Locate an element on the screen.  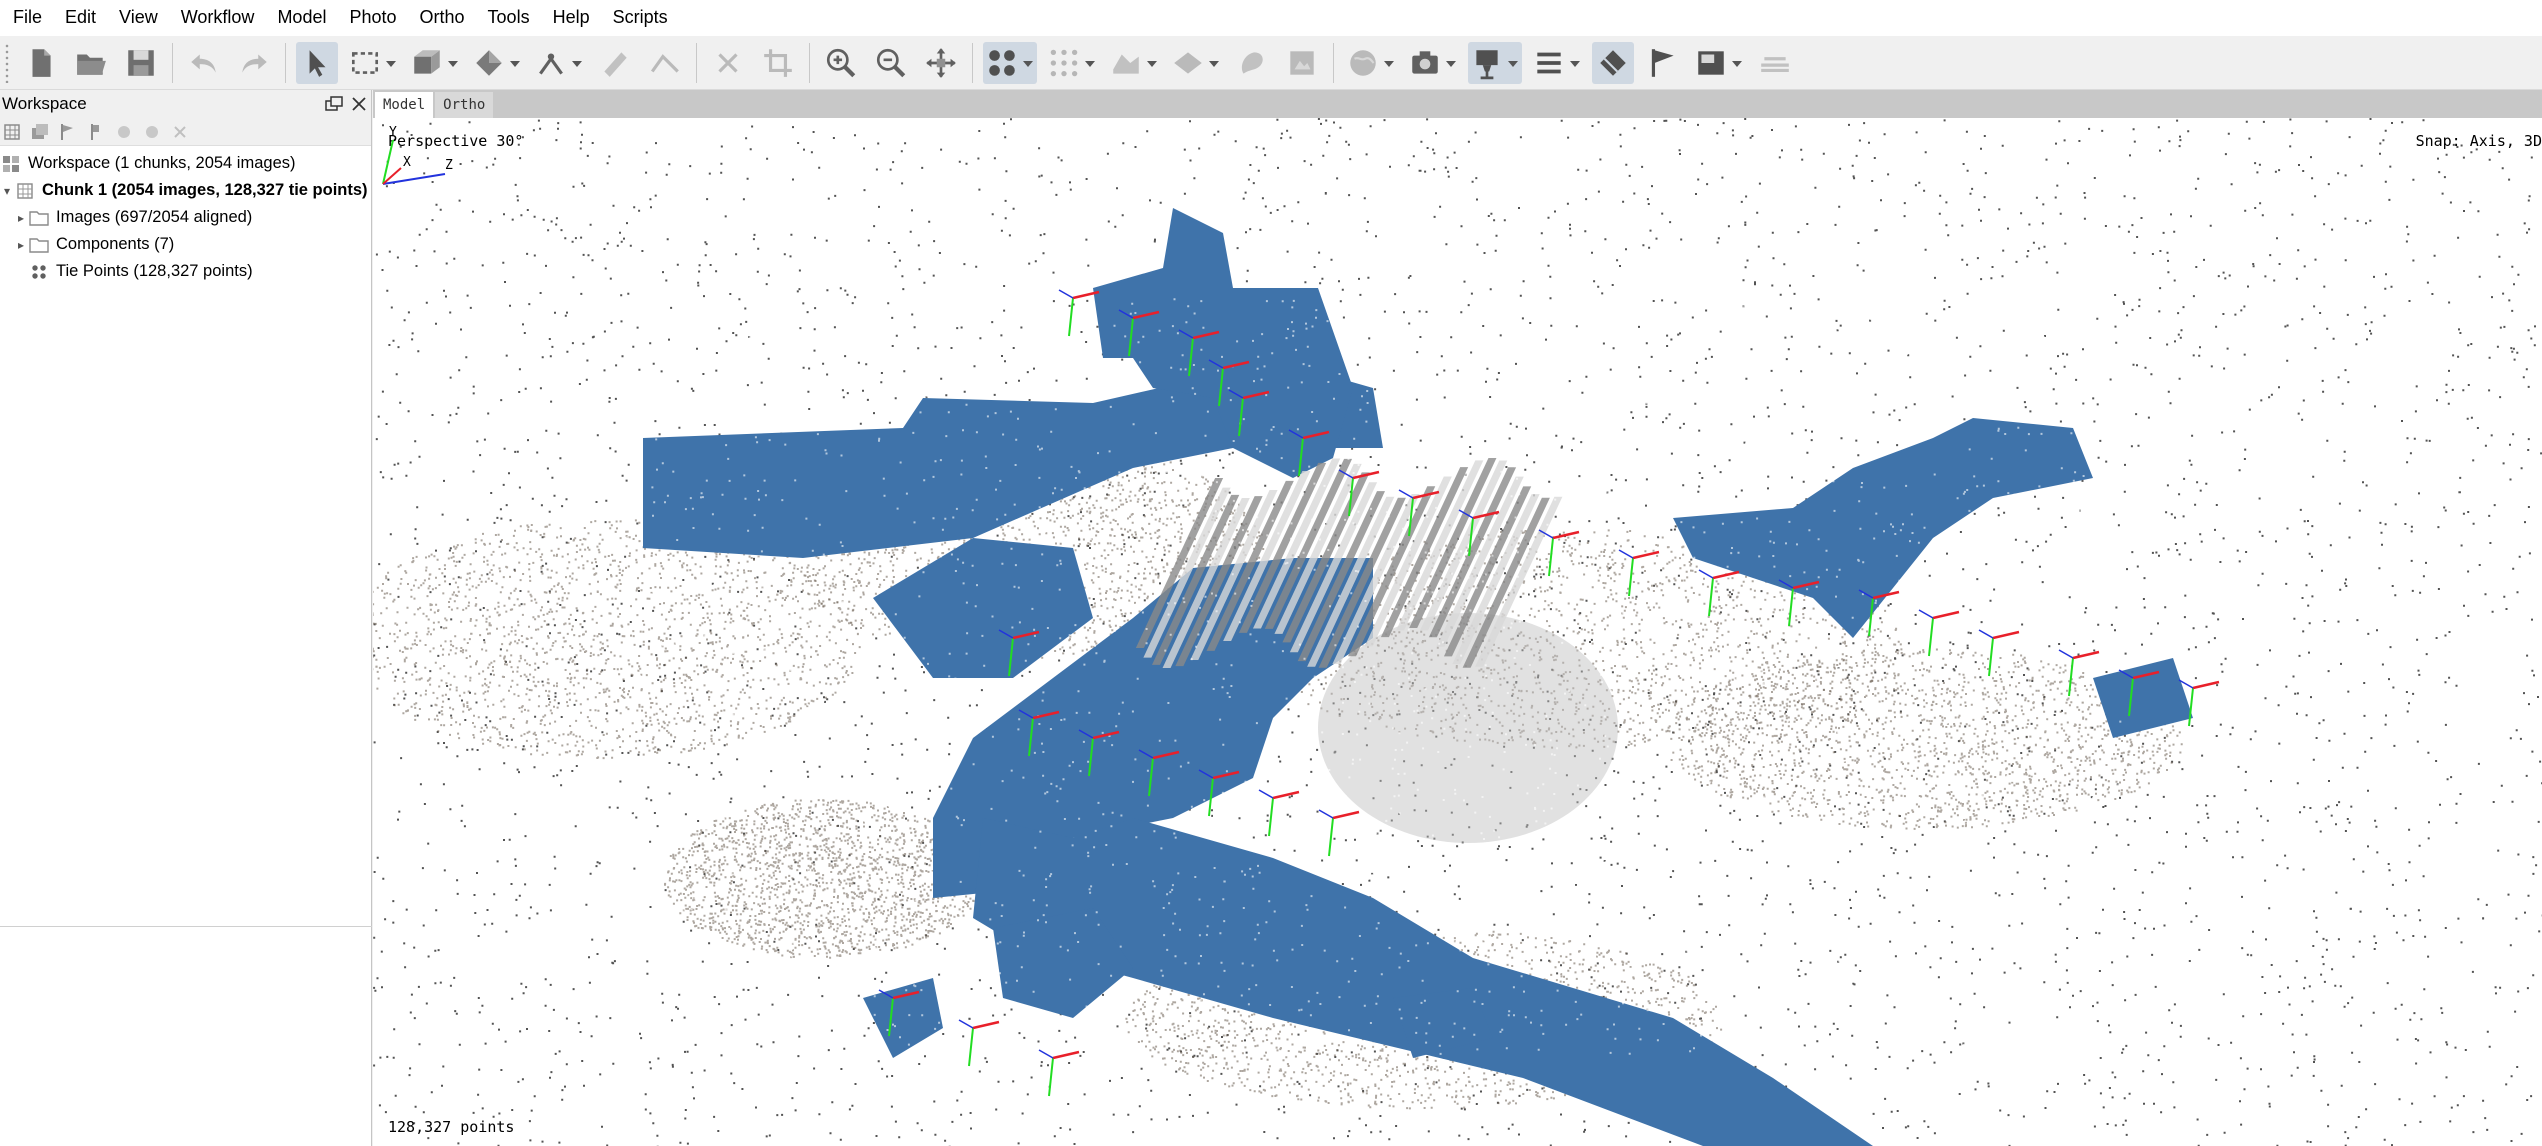
point-count-label: 128,327 points is located at coordinates (451, 1127).